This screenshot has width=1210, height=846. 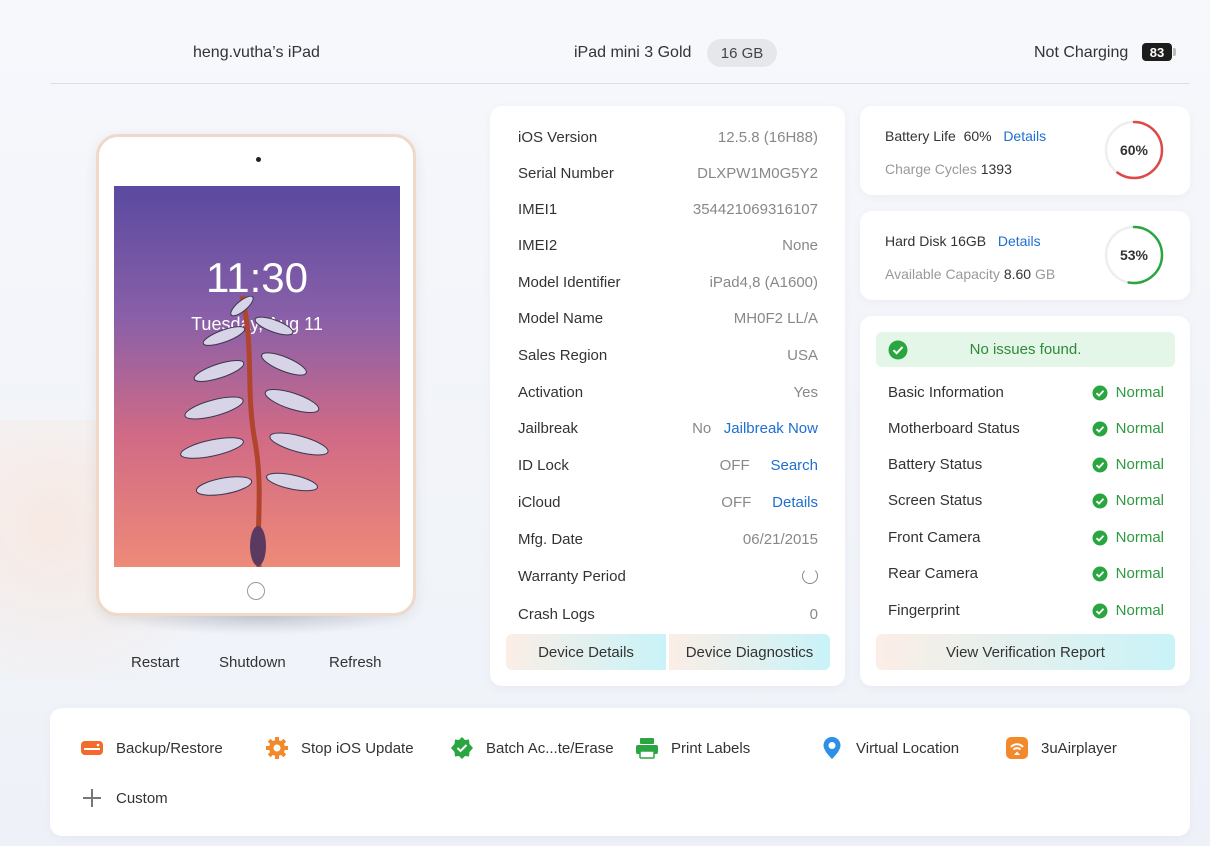 What do you see at coordinates (794, 465) in the screenshot?
I see `id-lock-search-link: Search` at bounding box center [794, 465].